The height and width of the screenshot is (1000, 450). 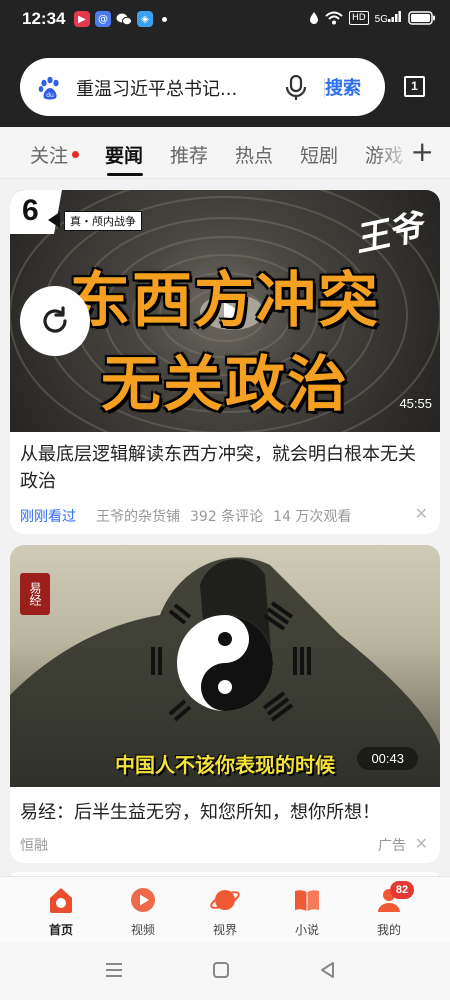 I want to click on status-bar: 12:34 ▶ @ ◈ HD 5G, so click(x=225, y=20).